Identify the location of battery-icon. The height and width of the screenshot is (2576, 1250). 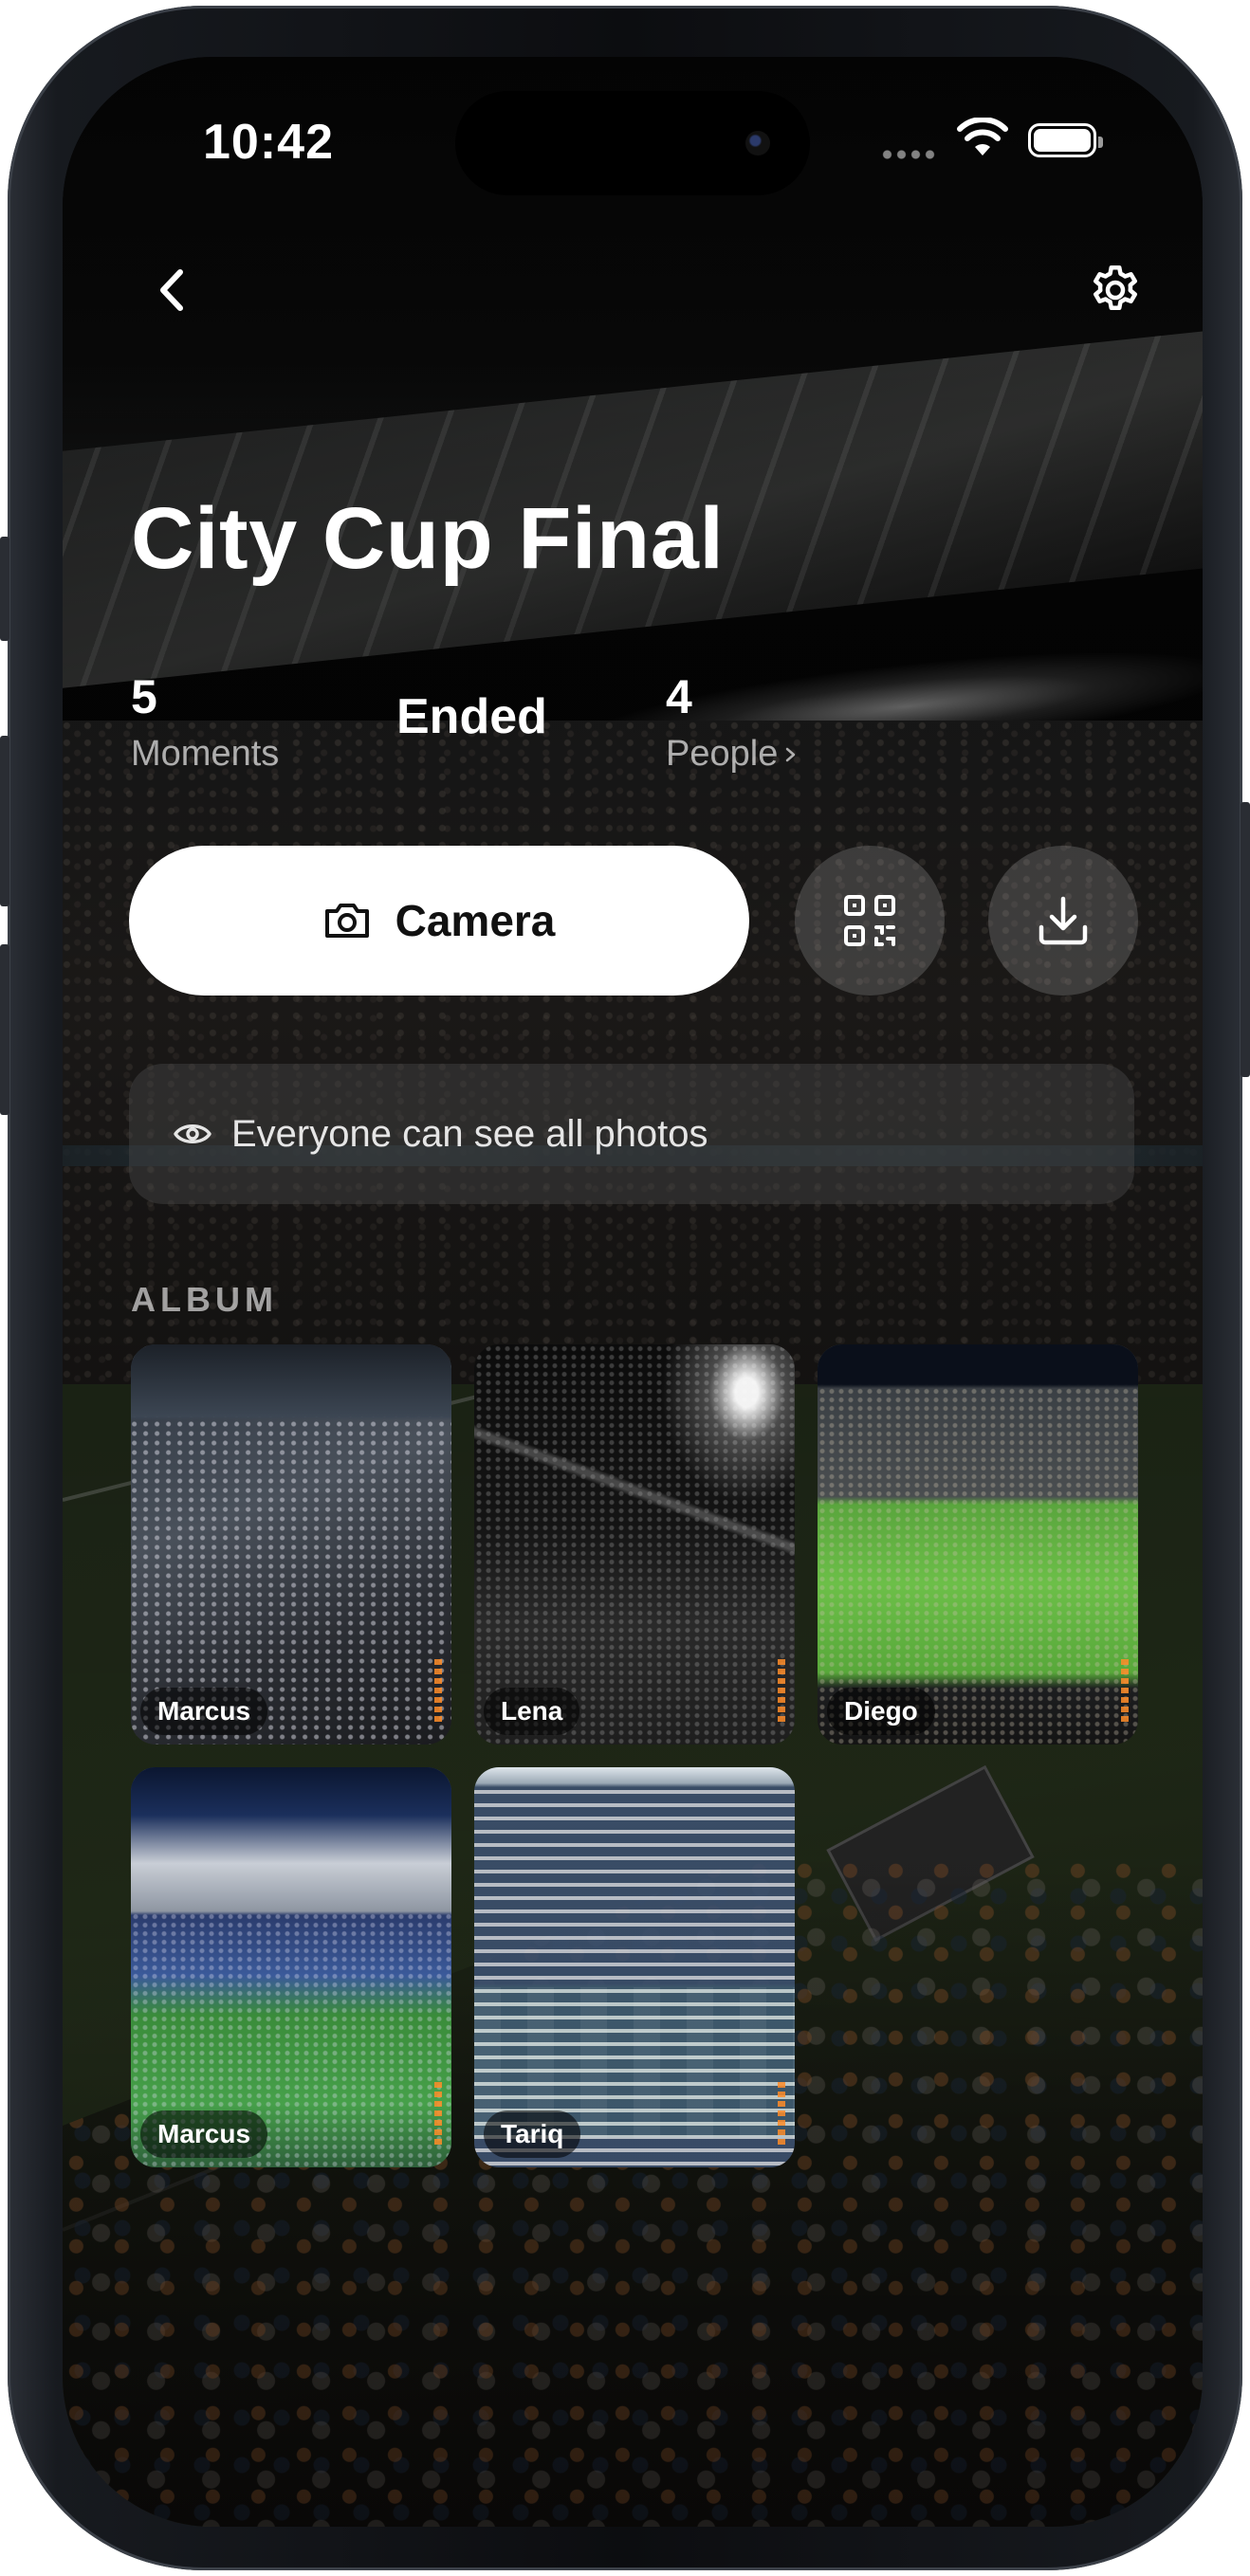
(1065, 140).